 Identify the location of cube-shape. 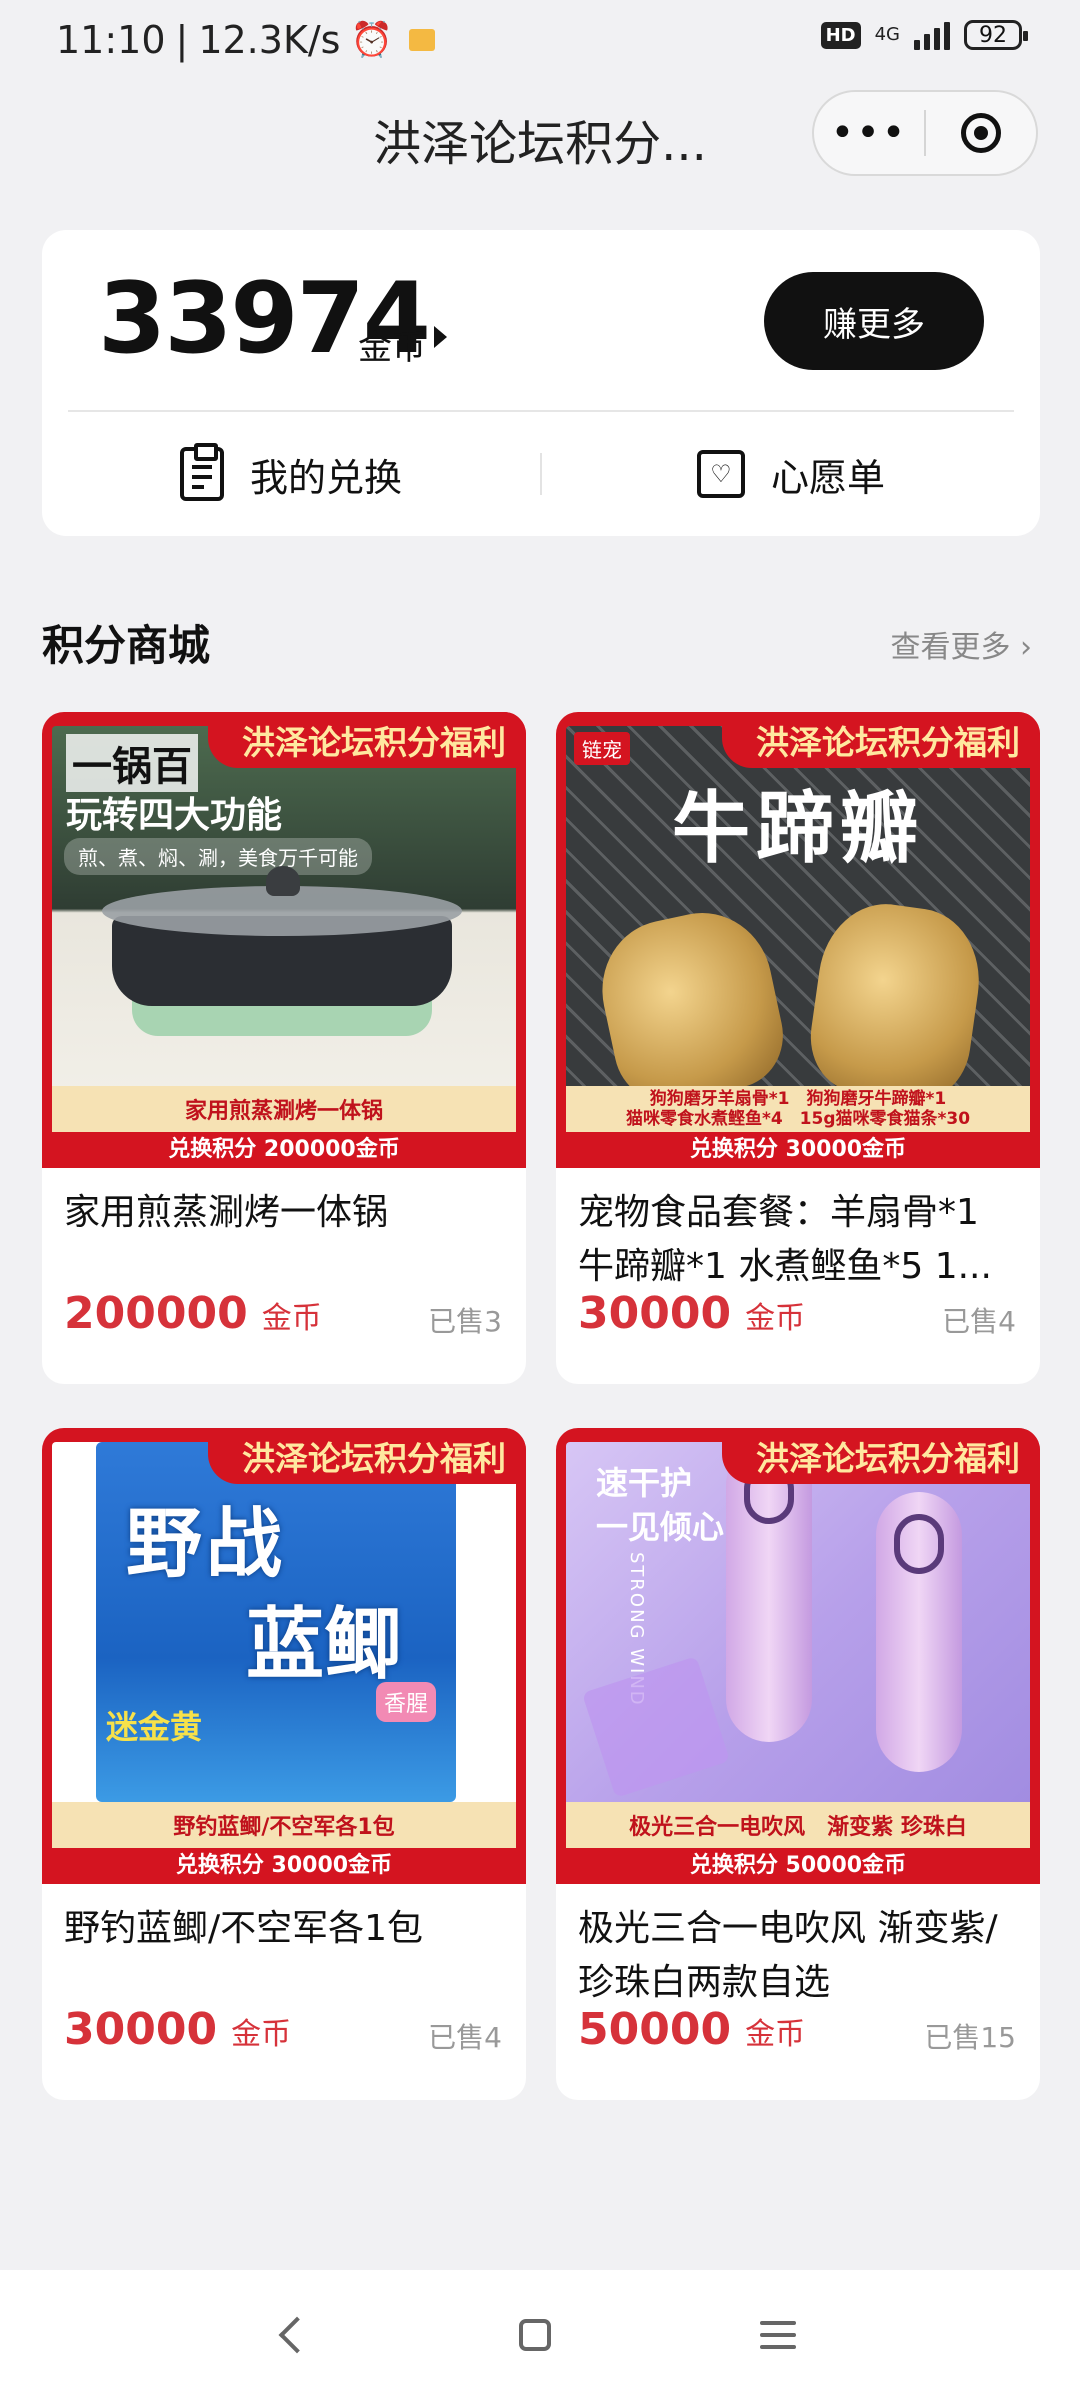
(656, 1727).